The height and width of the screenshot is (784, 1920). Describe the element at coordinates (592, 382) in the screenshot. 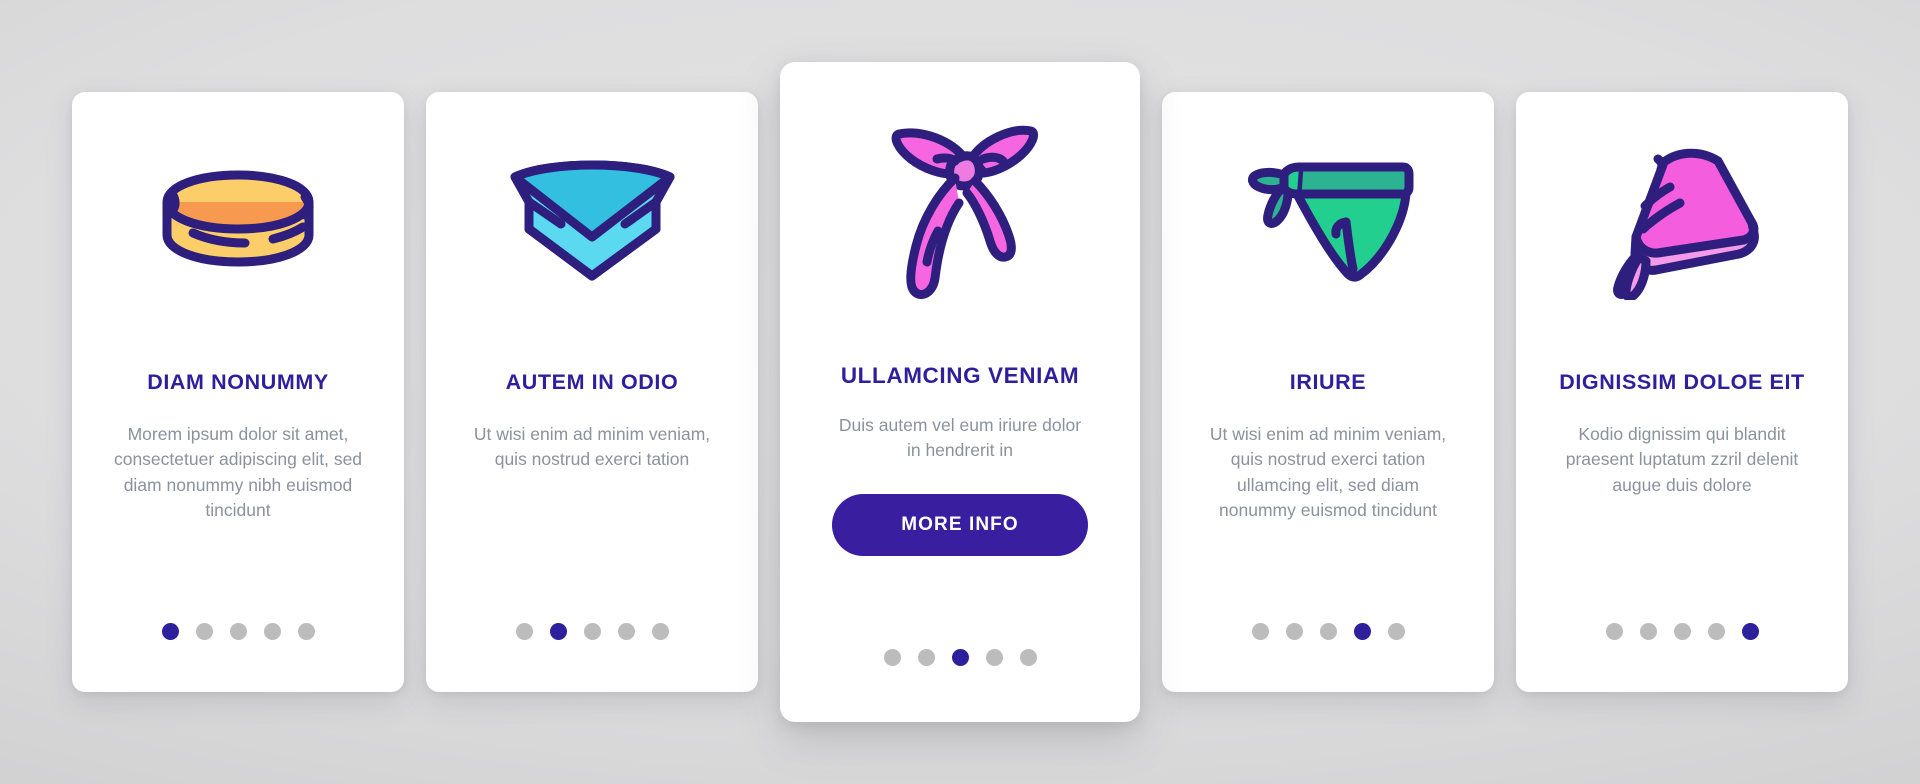

I see `card-title: AUTEM IN ODIO` at that location.